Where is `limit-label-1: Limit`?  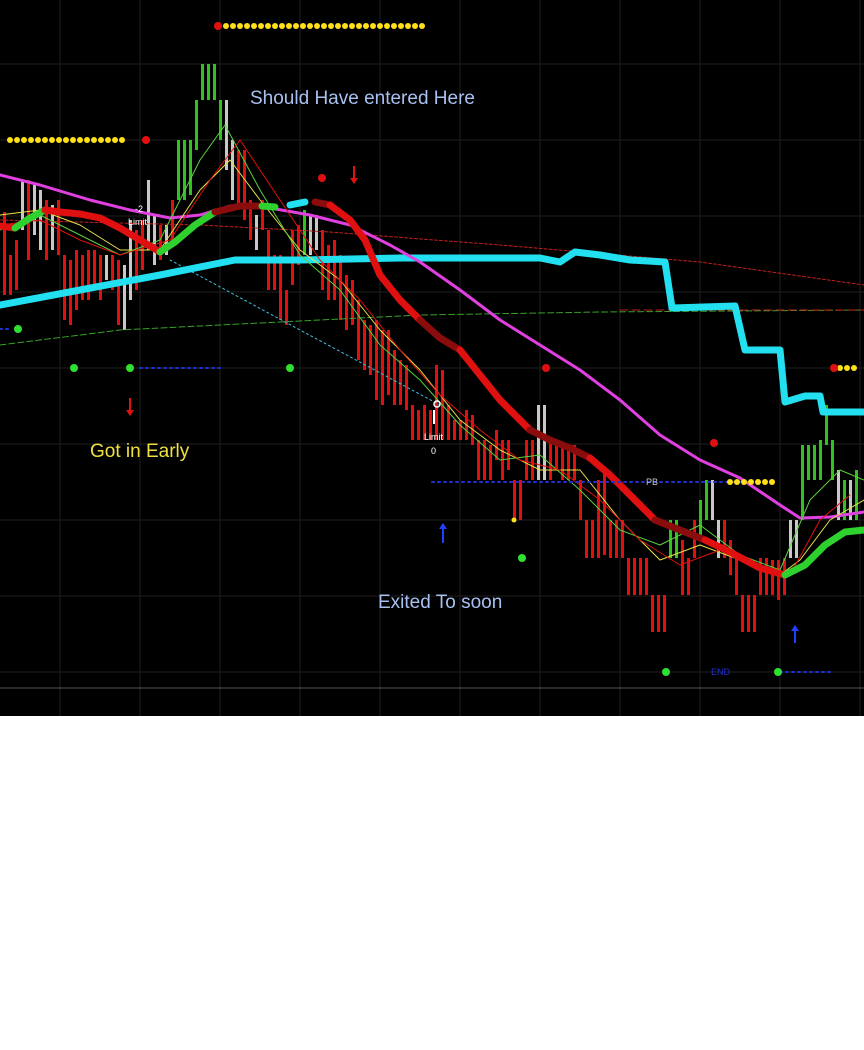 limit-label-1: Limit is located at coordinates (138, 222).